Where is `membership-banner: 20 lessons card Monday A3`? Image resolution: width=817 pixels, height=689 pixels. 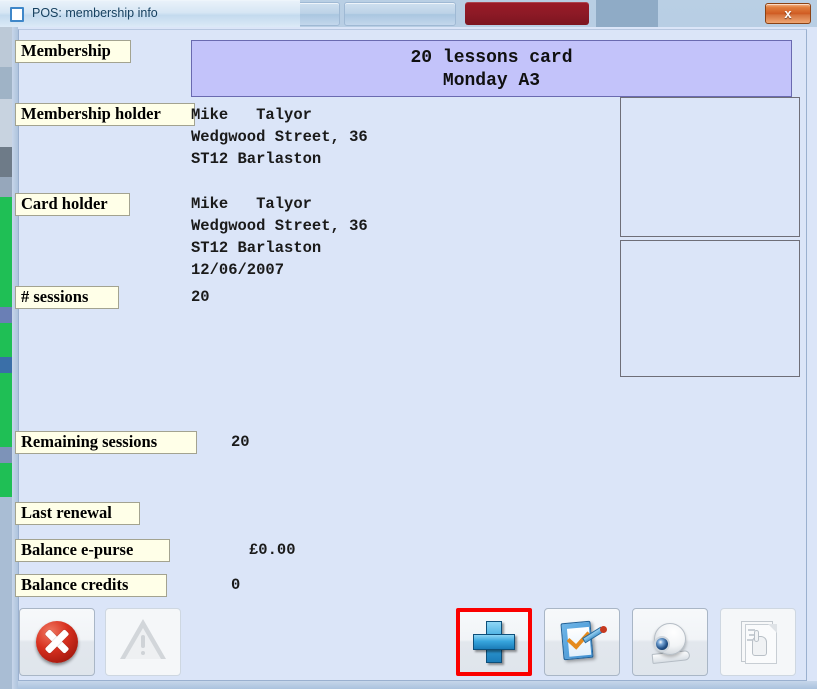
membership-banner: 20 lessons card Monday A3 is located at coordinates (491, 68).